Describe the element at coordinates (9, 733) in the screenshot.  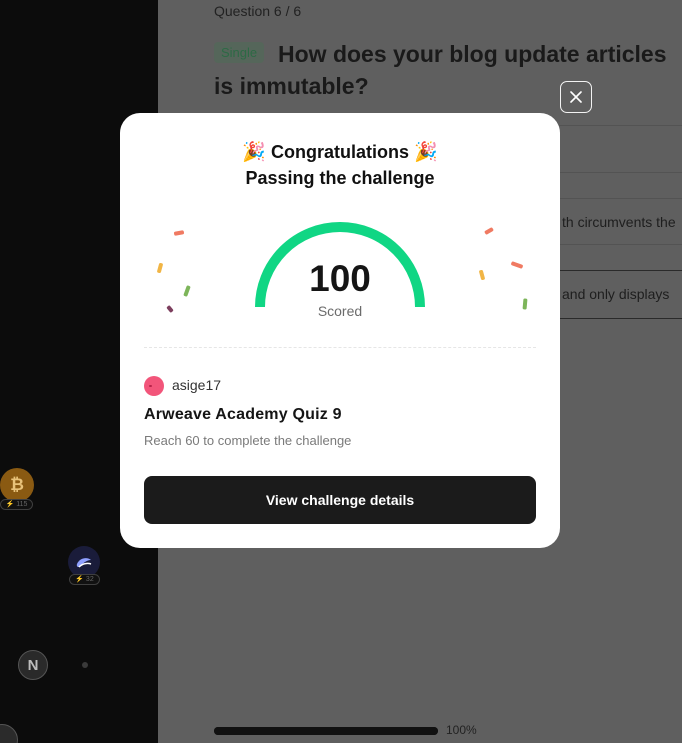
I see `coin-icon` at that location.